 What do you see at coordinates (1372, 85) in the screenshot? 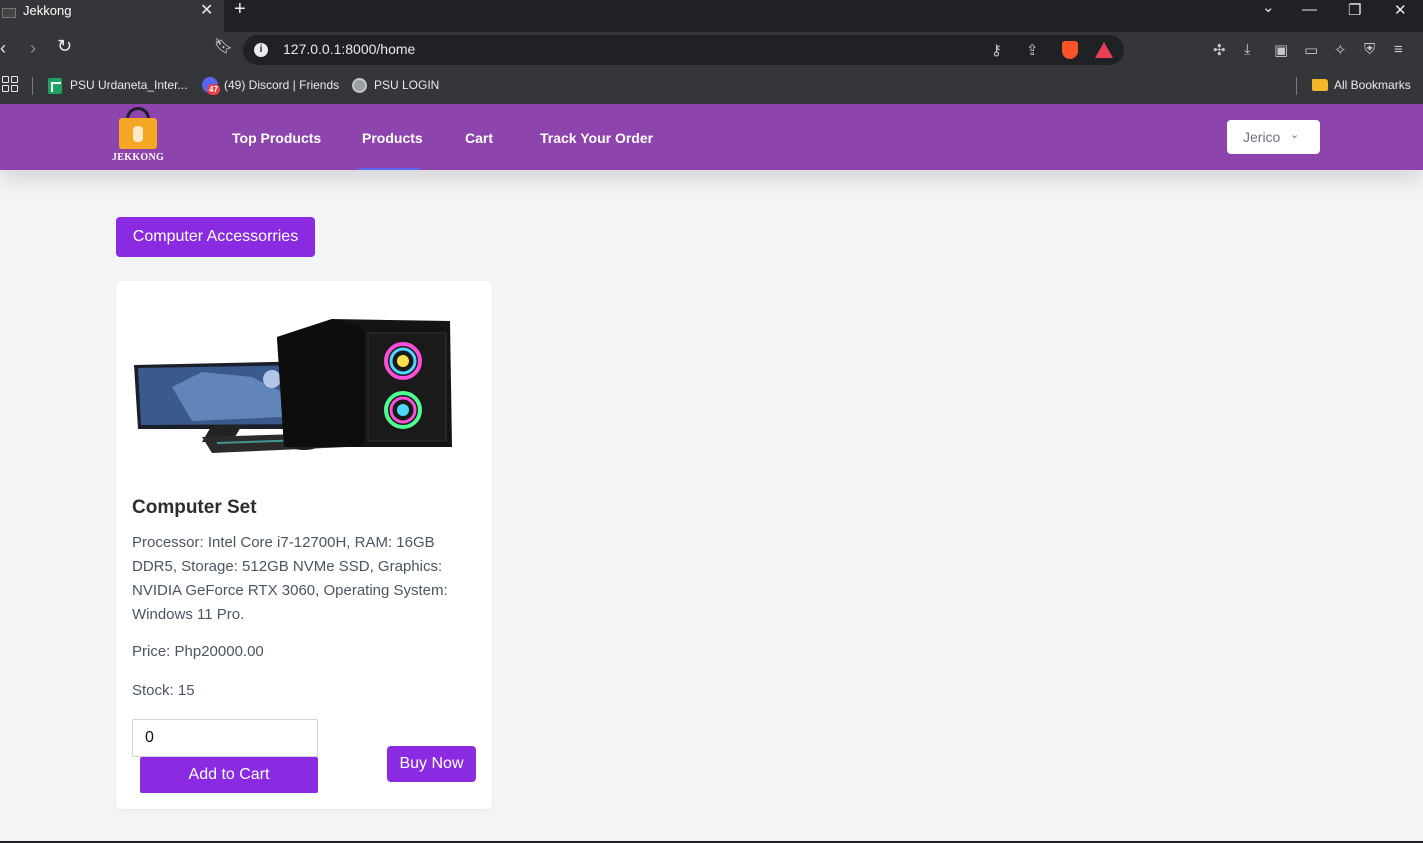
I see `bookmark-label: All Bookmarks` at bounding box center [1372, 85].